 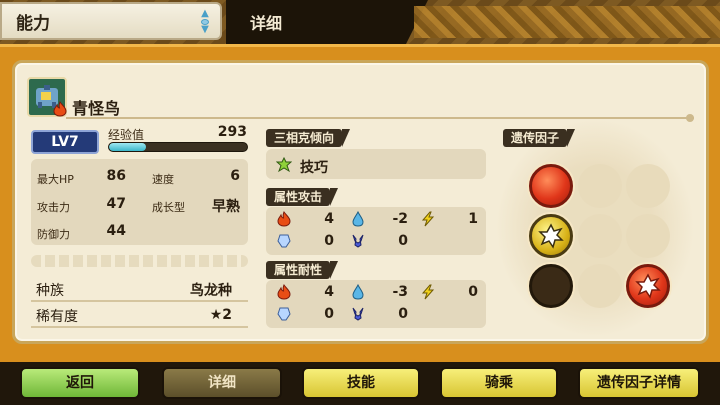 I want to click on gene-red-power, so click(x=551, y=186).